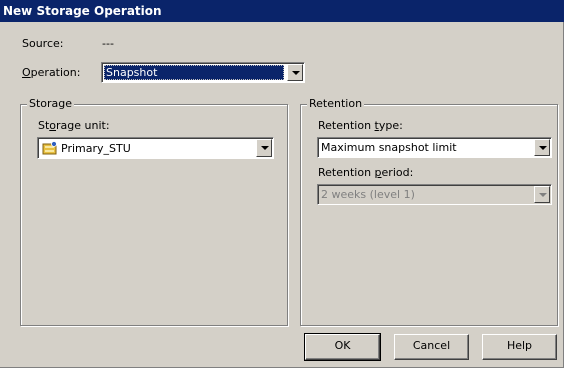  Describe the element at coordinates (194, 72) in the screenshot. I see `operation-selected-value: Snapshot` at that location.